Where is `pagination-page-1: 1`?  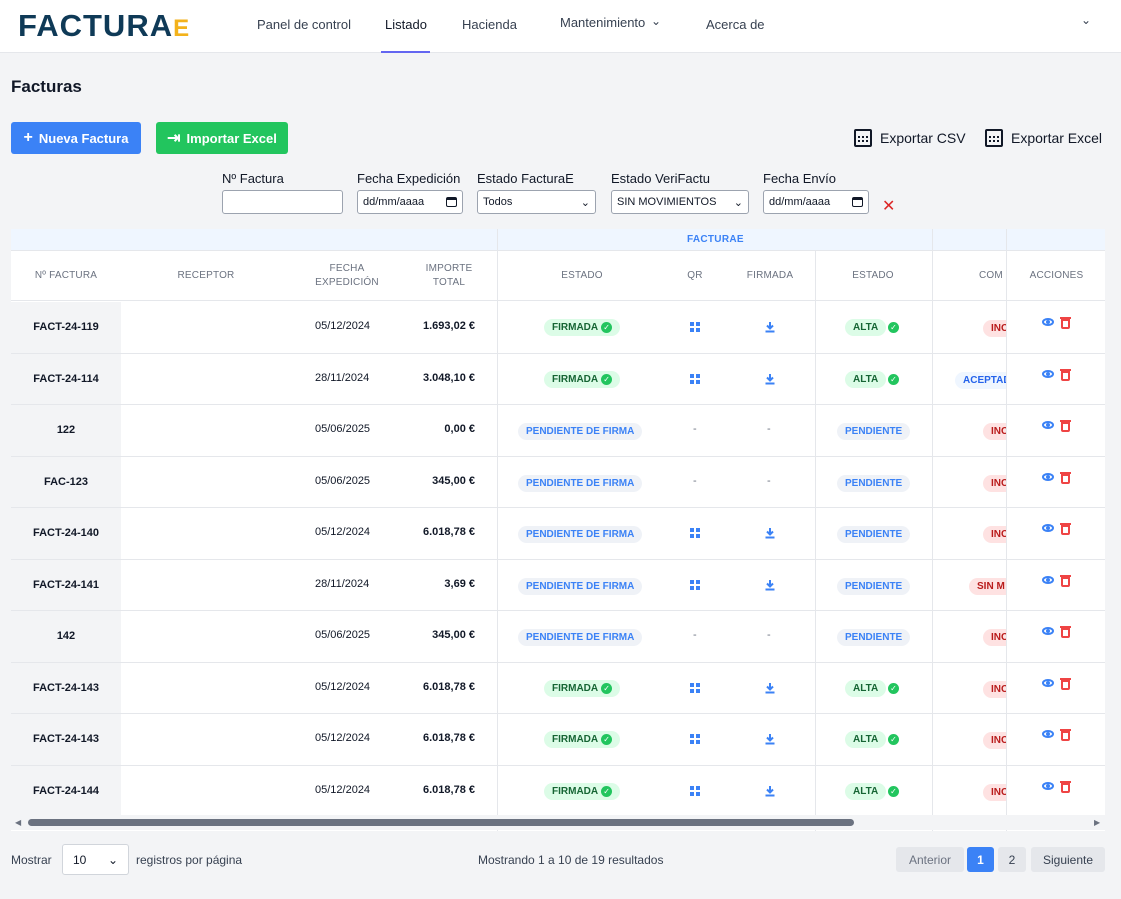
pagination-page-1: 1 is located at coordinates (980, 859).